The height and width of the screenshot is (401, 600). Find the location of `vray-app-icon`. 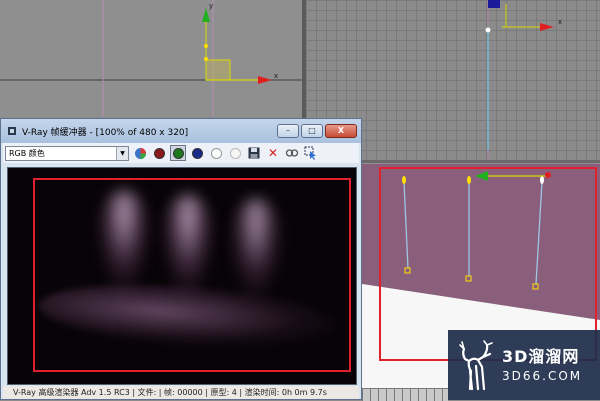

vray-app-icon is located at coordinates (11, 131).